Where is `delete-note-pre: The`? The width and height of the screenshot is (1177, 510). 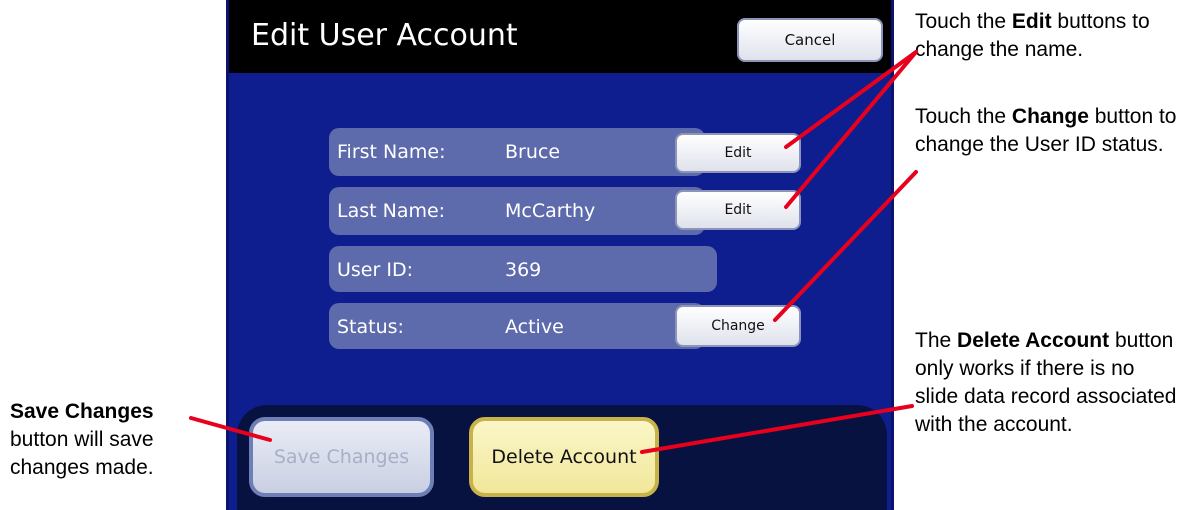 delete-note-pre: The is located at coordinates (936, 340).